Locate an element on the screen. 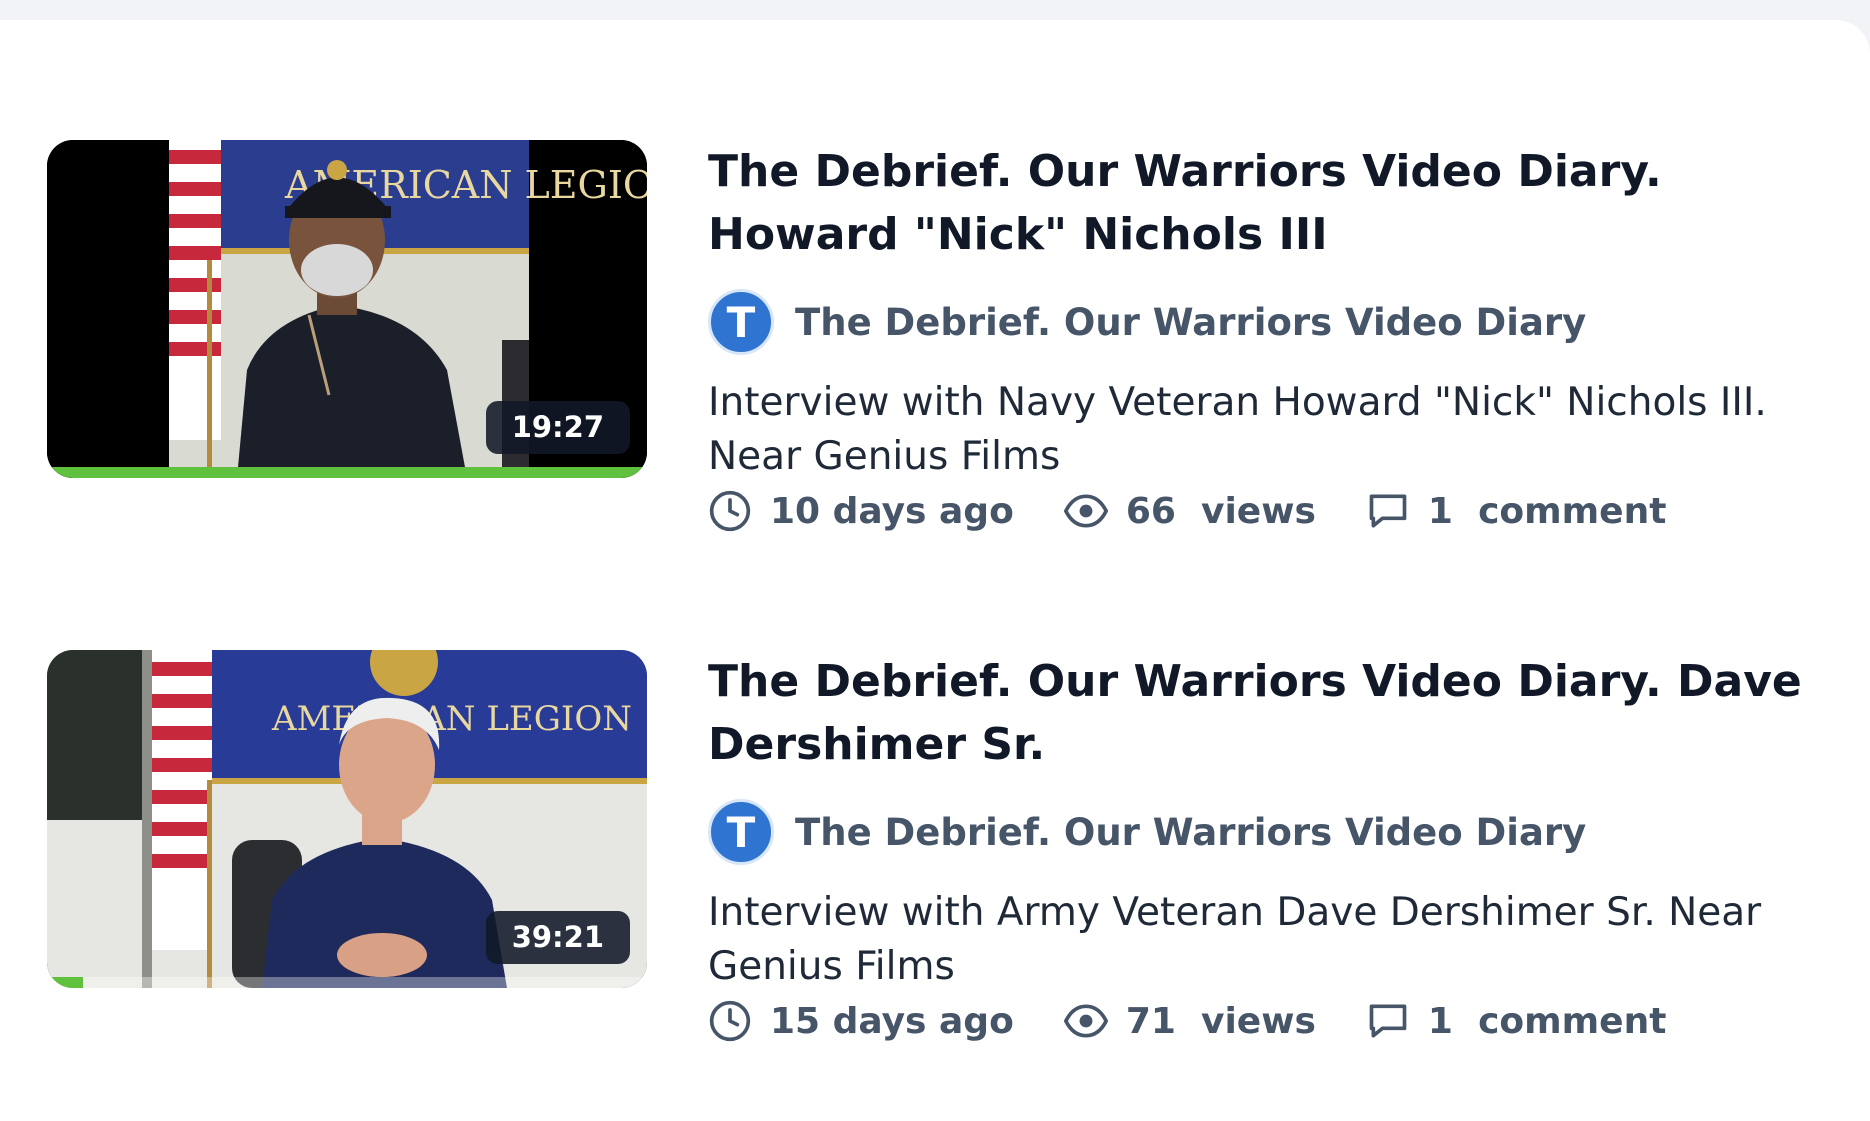 This screenshot has height=1121, width=1870. video-meta: 10 days ago 66 views 1 comment is located at coordinates (1258, 511).